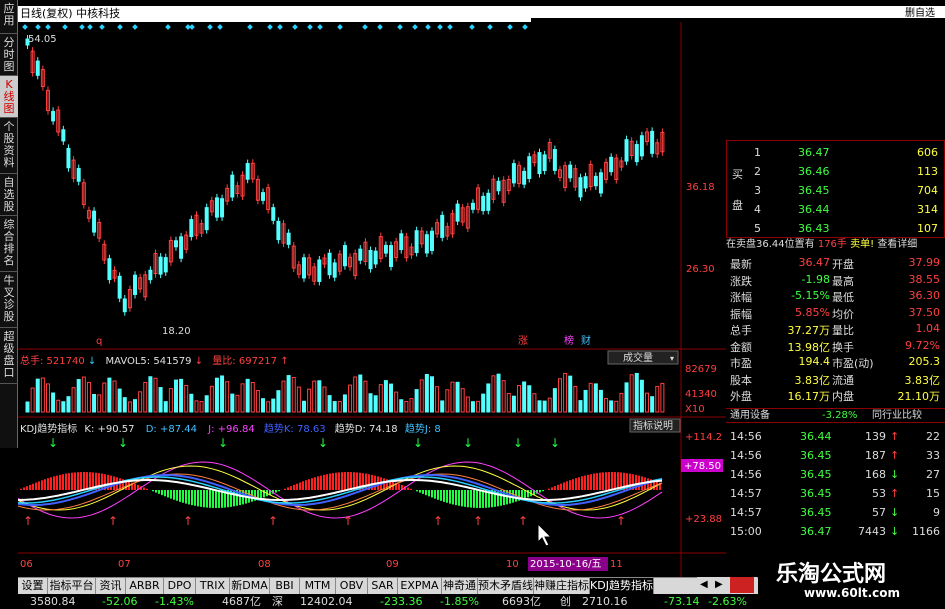  Describe the element at coordinates (352, 586) in the screenshot. I see `tab-indicator: OBV` at that location.